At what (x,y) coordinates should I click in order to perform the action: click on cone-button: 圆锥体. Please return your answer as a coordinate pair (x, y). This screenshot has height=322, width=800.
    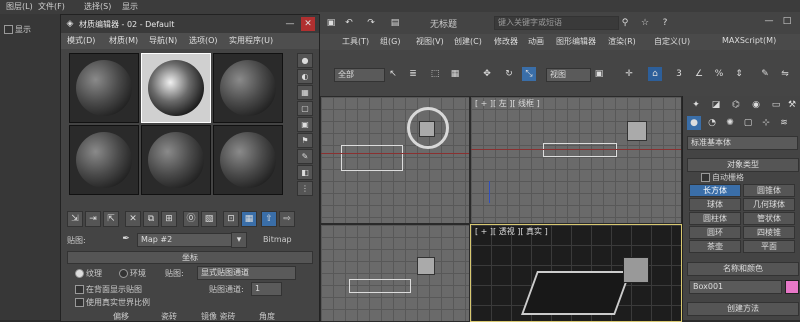
    Looking at the image, I should click on (769, 190).